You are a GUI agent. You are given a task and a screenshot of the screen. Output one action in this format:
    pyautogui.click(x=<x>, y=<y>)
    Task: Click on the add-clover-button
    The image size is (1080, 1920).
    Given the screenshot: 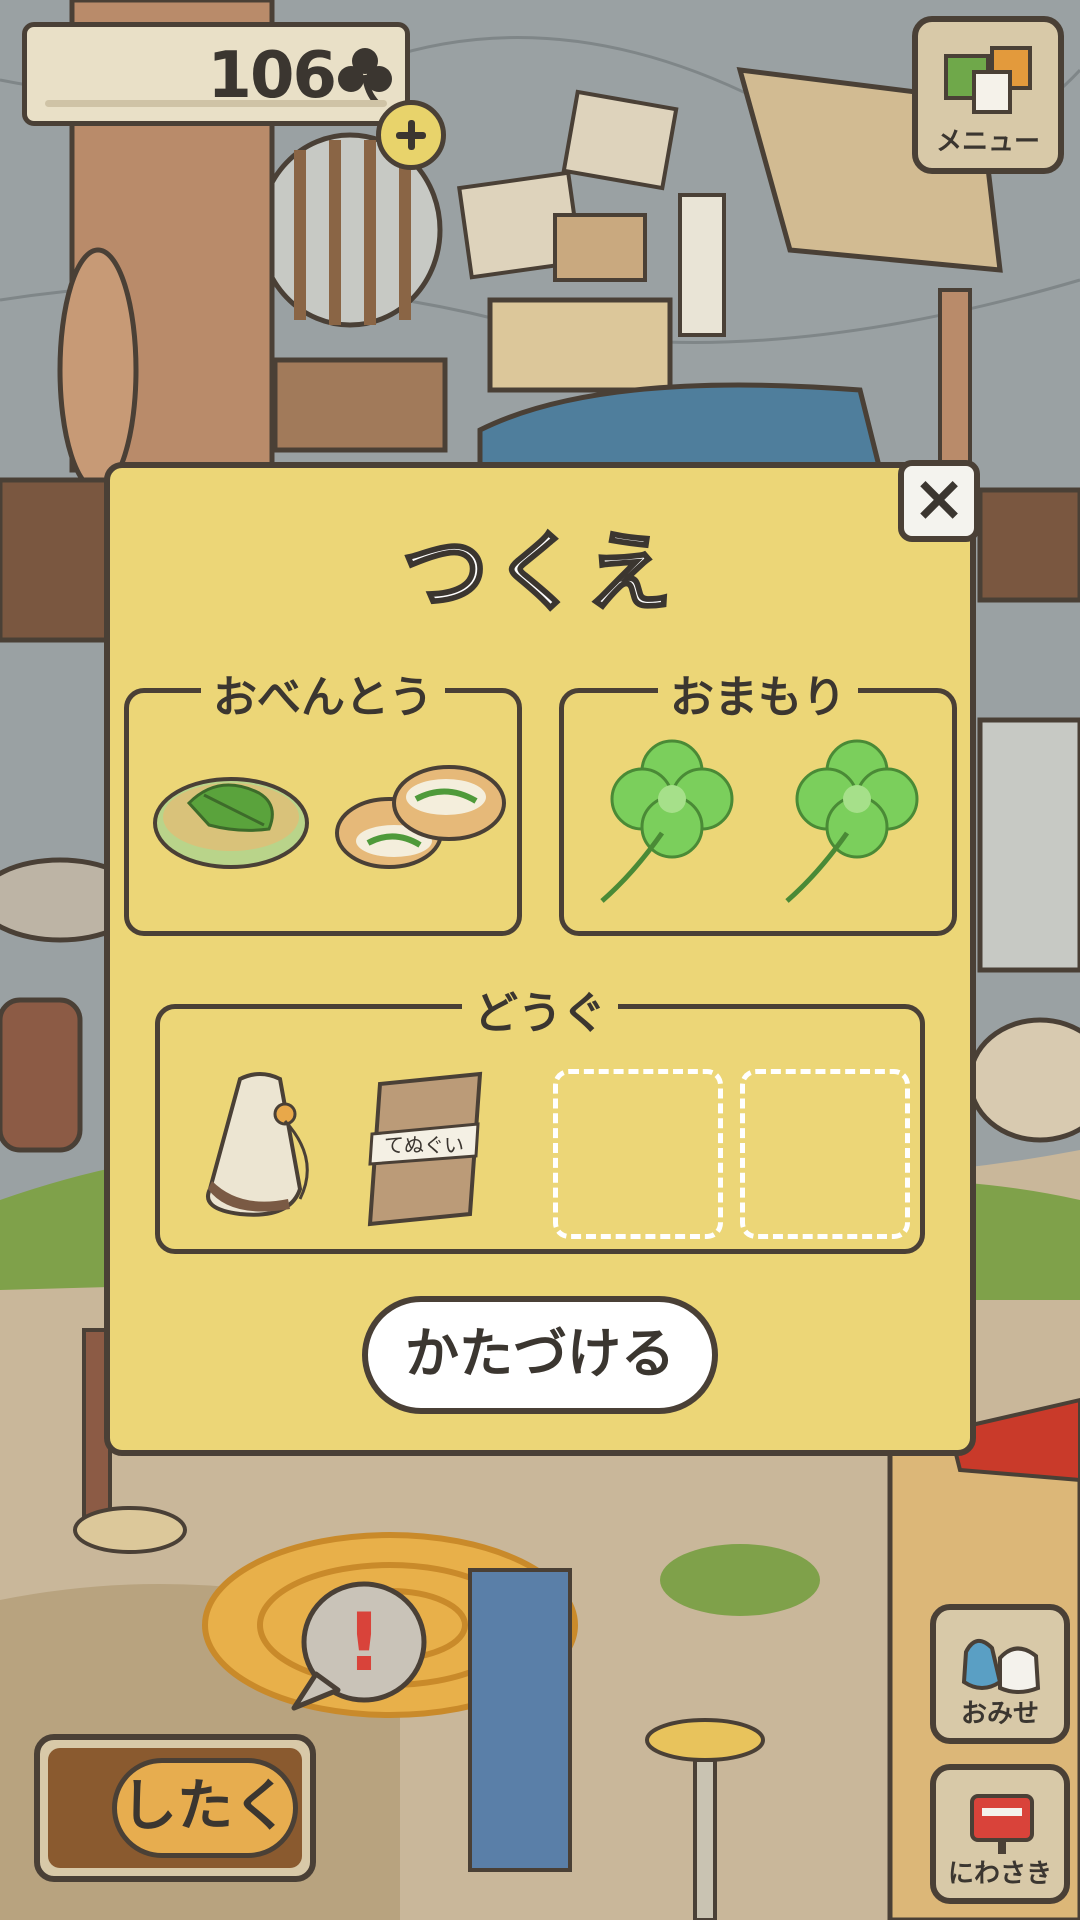 What is the action you would take?
    pyautogui.click(x=411, y=135)
    